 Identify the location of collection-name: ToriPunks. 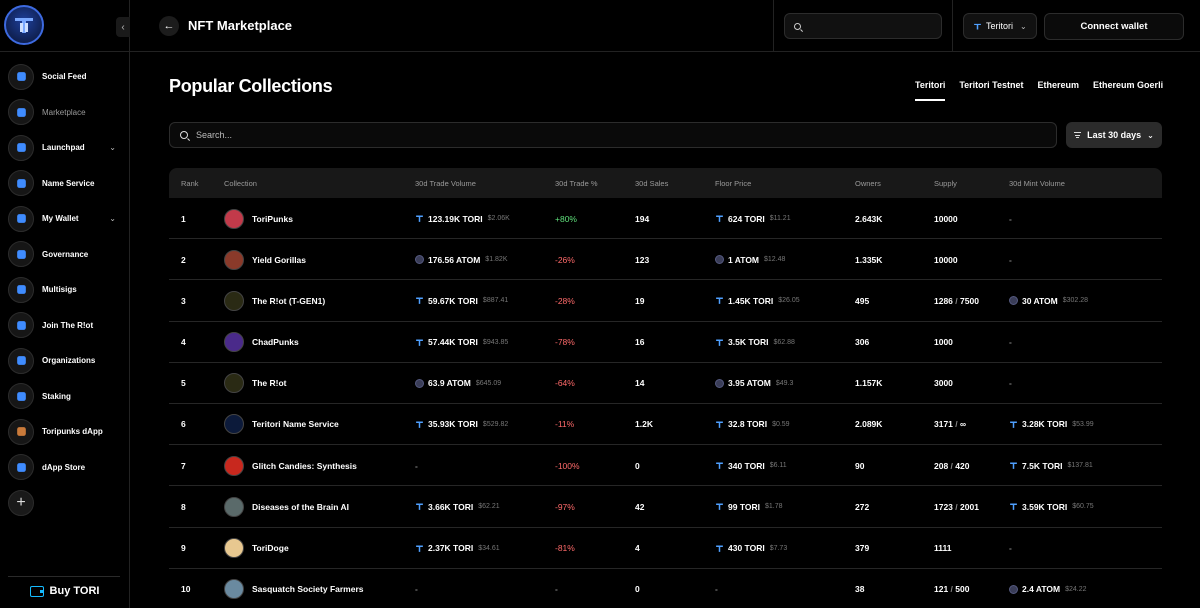
(272, 219).